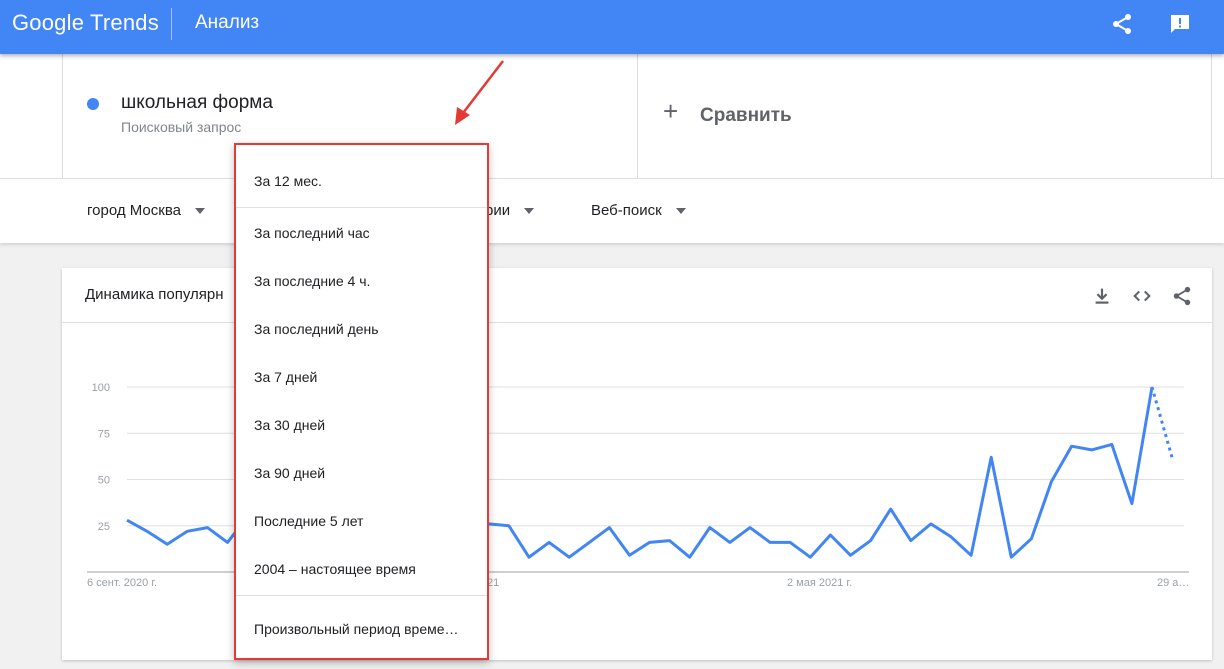 This screenshot has height=669, width=1224. What do you see at coordinates (134, 210) in the screenshot?
I see `region-filter-label: город Москва` at bounding box center [134, 210].